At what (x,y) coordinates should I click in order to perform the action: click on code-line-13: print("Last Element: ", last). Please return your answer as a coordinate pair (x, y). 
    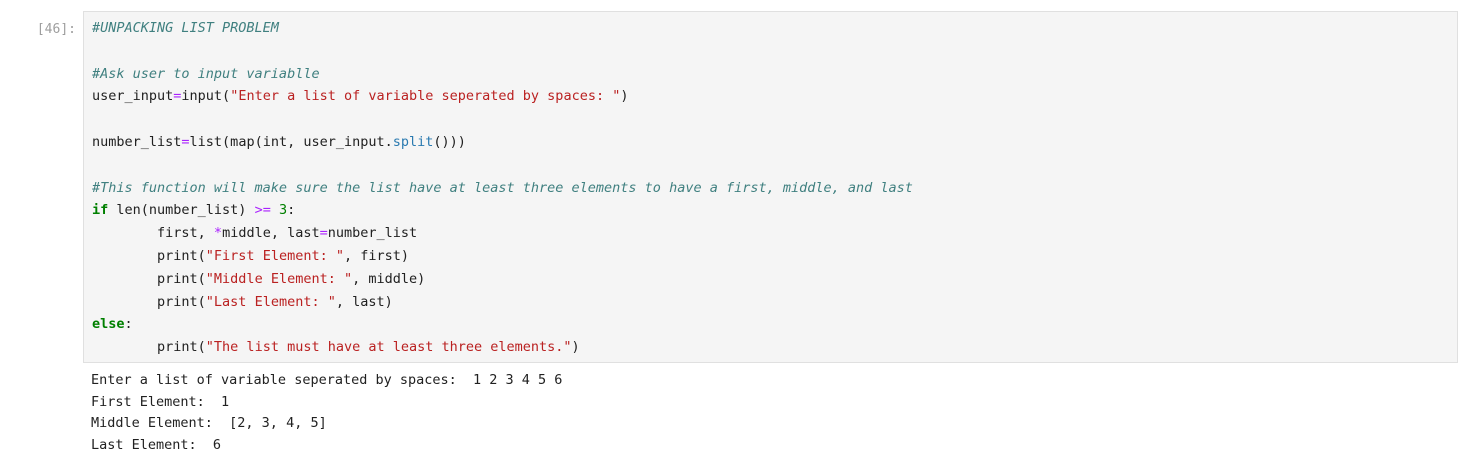
    Looking at the image, I should click on (502, 302).